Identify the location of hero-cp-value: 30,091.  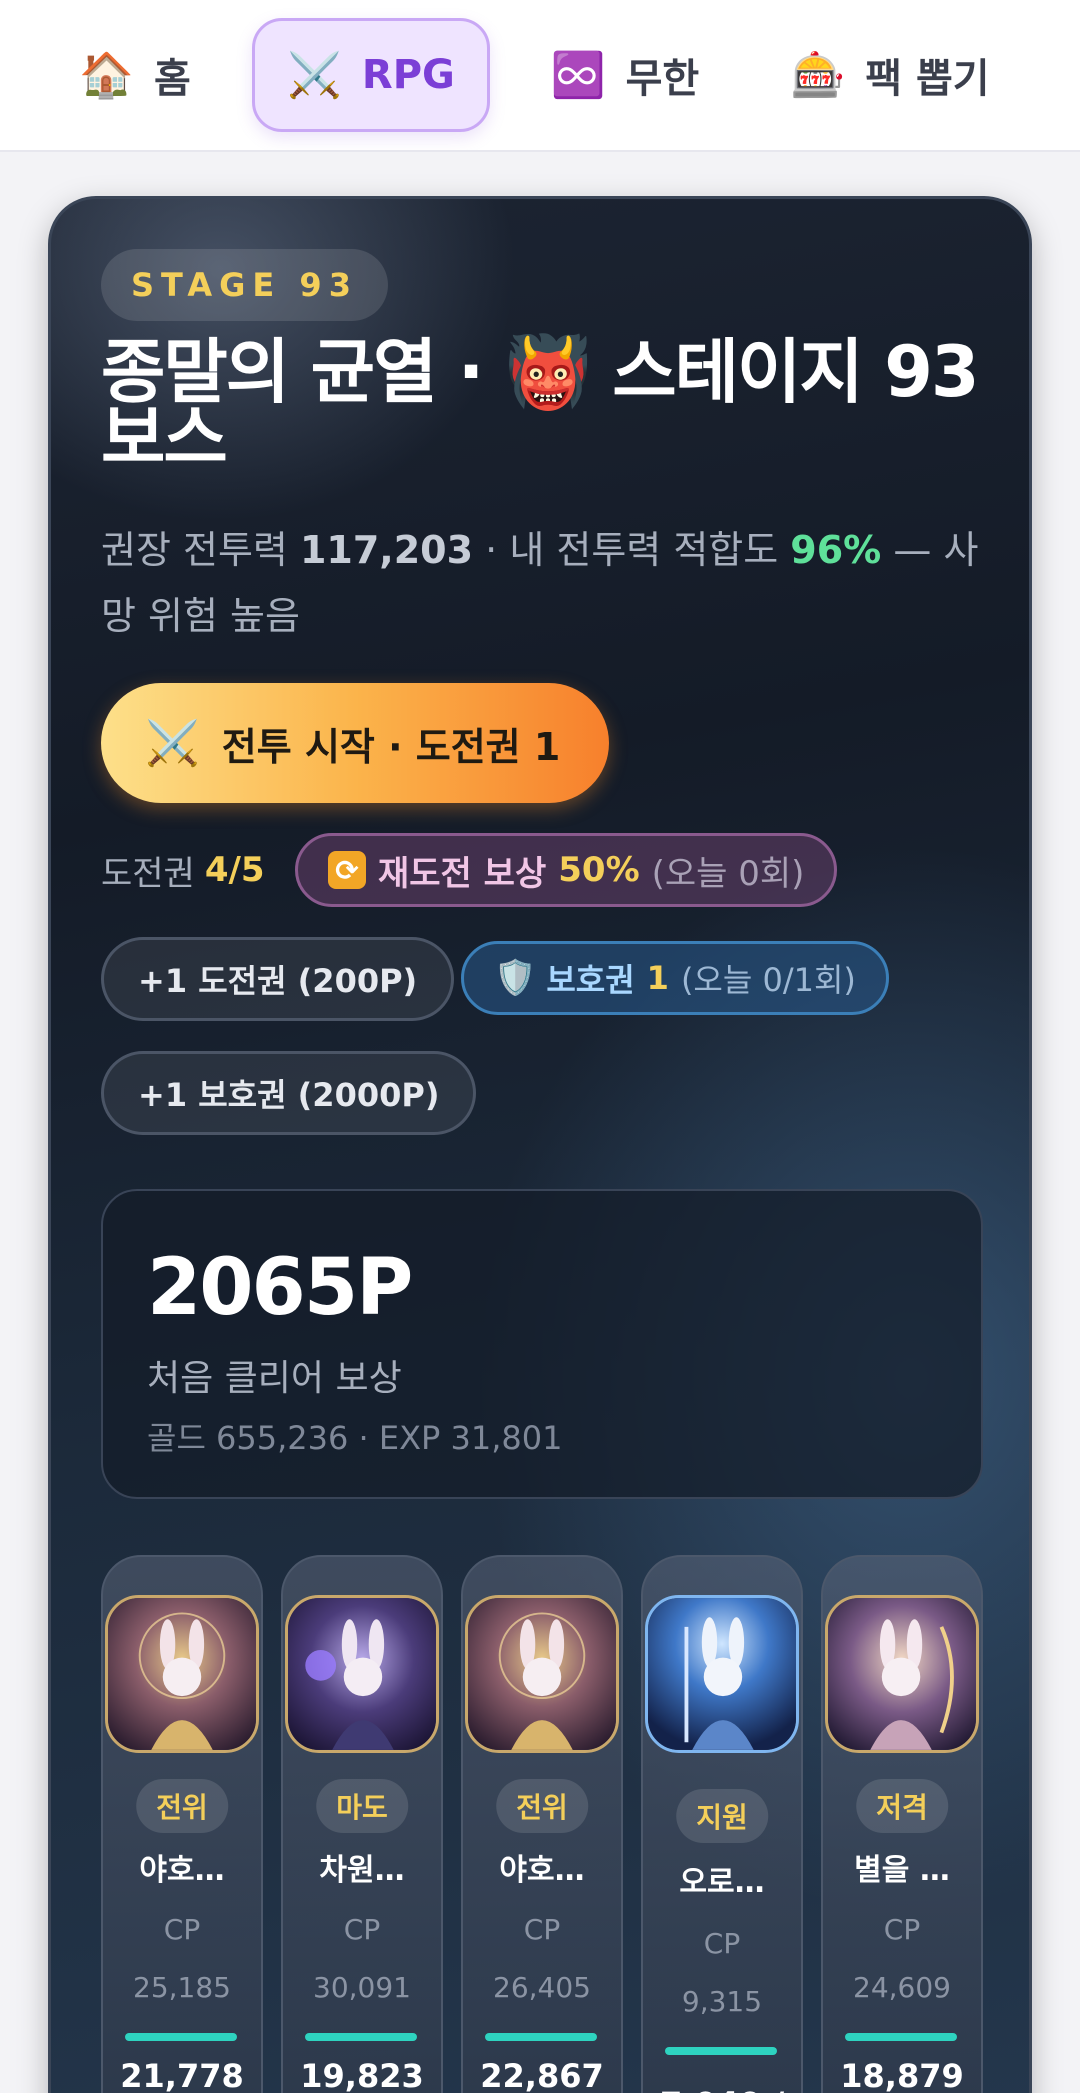
(362, 1987).